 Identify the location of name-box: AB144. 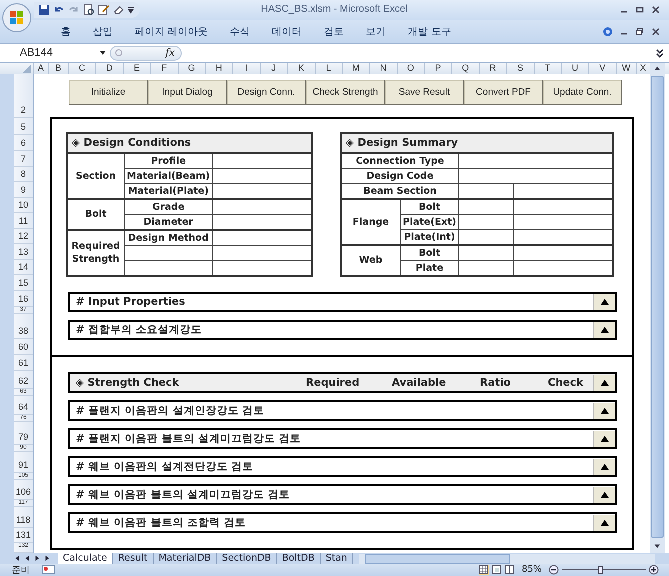
(47, 53).